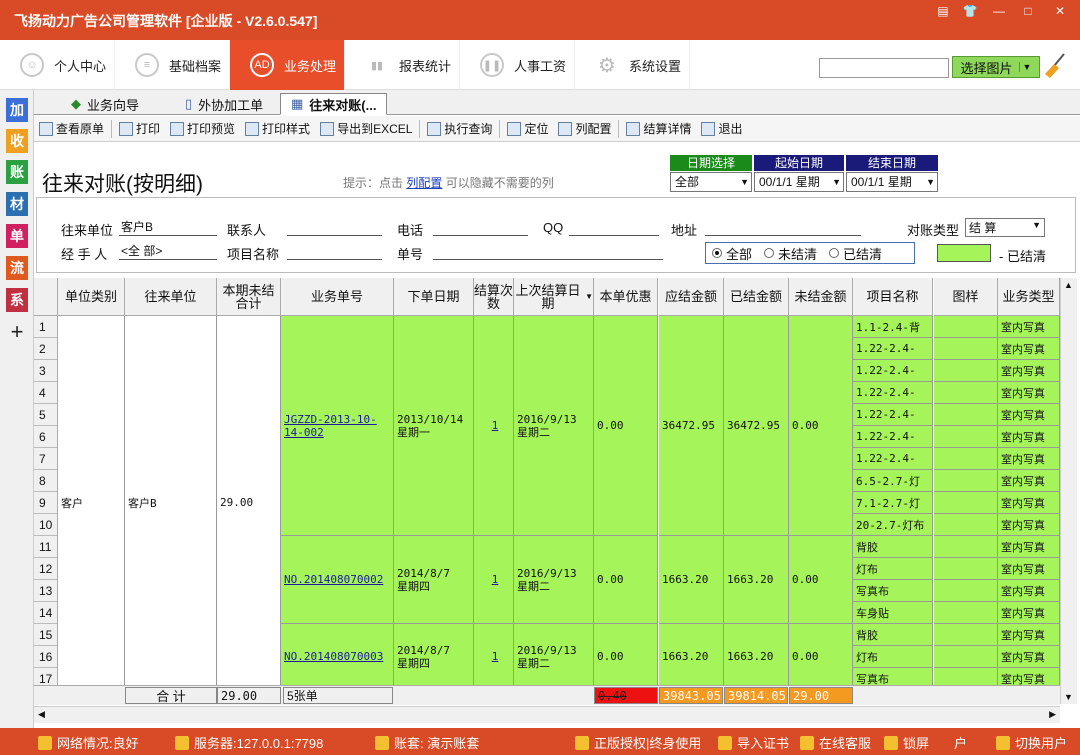 This screenshot has width=1080, height=755. What do you see at coordinates (835, 742) in the screenshot?
I see `online-service-button: 在线客服` at bounding box center [835, 742].